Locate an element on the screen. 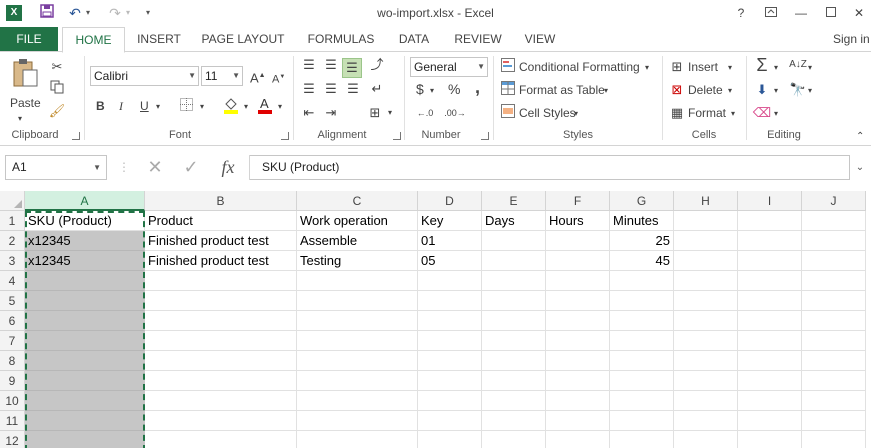 This screenshot has height=448, width=871. row-header-2: 2 is located at coordinates (12, 241).